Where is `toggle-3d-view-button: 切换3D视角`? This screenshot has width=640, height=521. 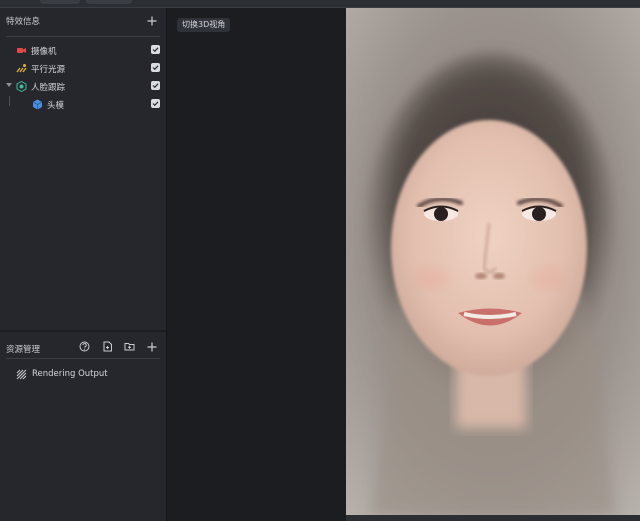 toggle-3d-view-button: 切换3D视角 is located at coordinates (204, 25).